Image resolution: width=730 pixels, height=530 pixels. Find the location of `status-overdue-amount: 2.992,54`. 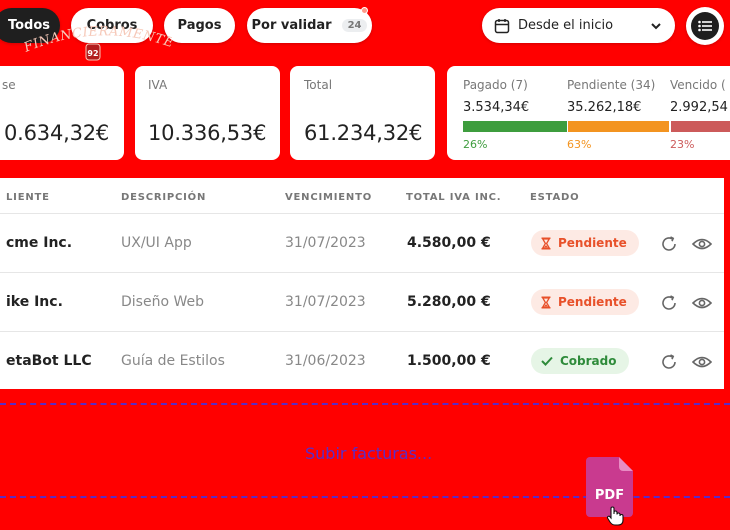

status-overdue-amount: 2.992,54 is located at coordinates (699, 107).